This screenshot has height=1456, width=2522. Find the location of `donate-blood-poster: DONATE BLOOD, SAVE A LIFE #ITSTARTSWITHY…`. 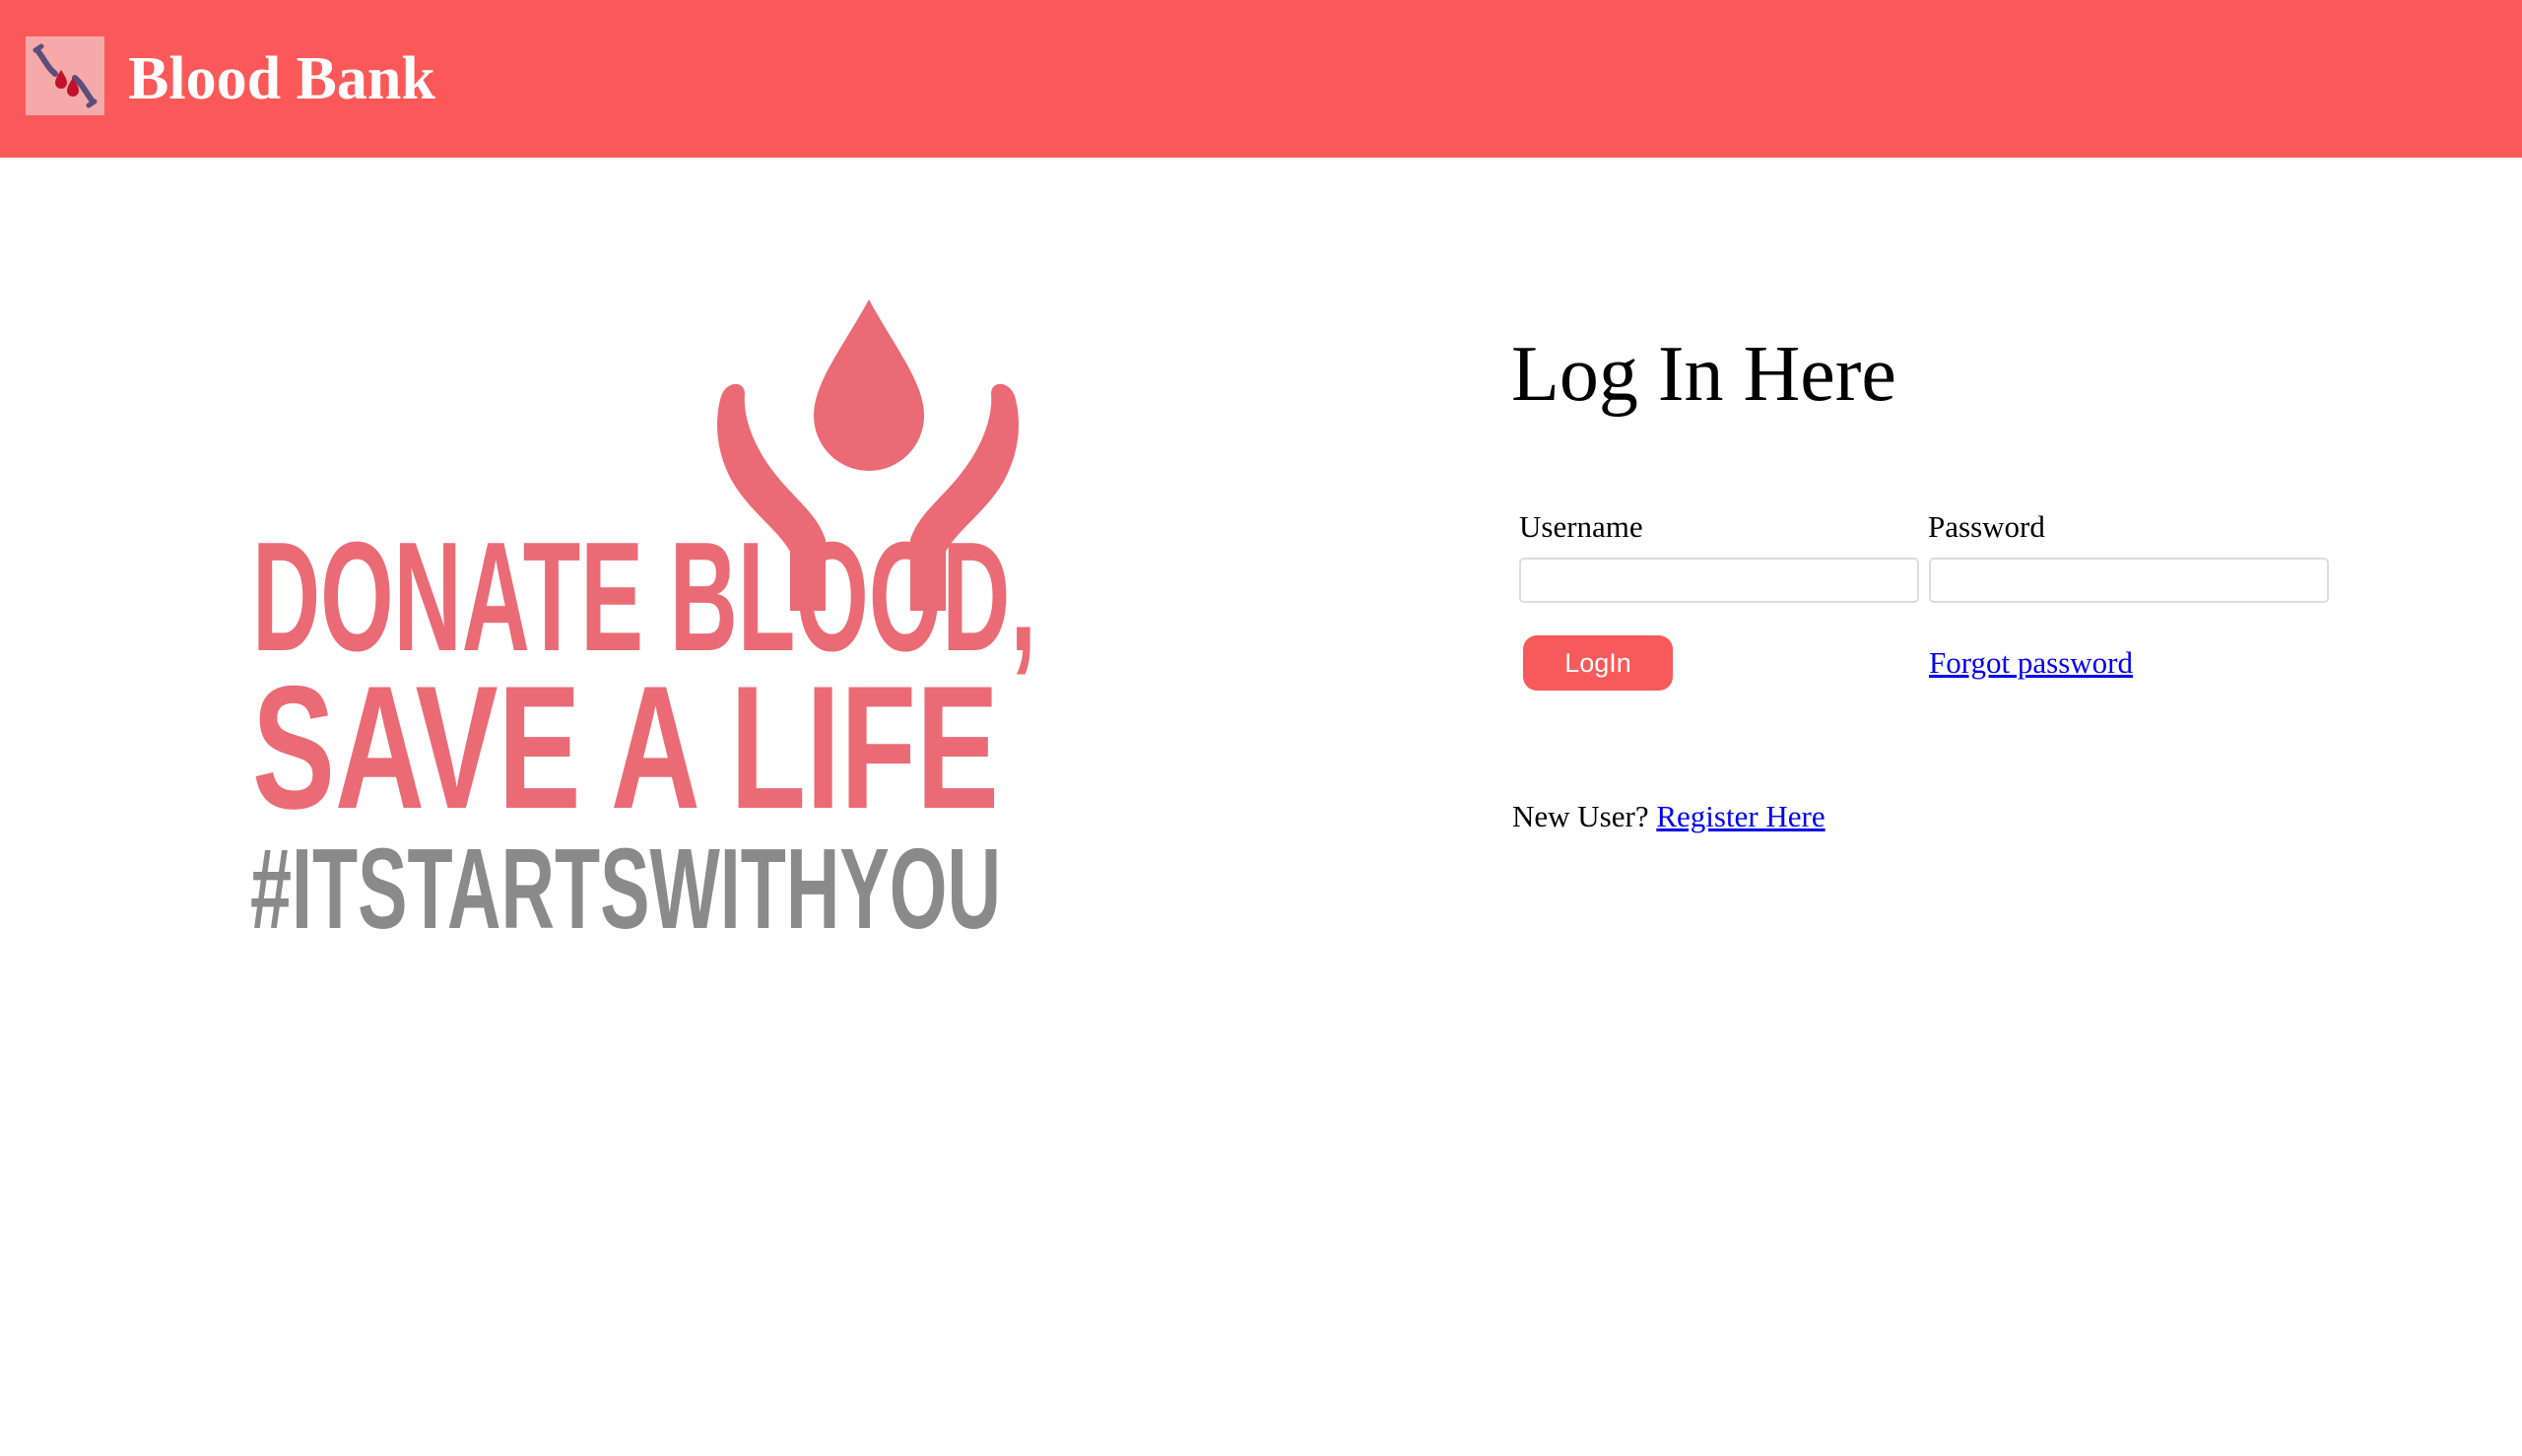

donate-blood-poster: DONATE BLOOD, SAVE A LIFE #ITSTARTSWITHY… is located at coordinates (645, 616).